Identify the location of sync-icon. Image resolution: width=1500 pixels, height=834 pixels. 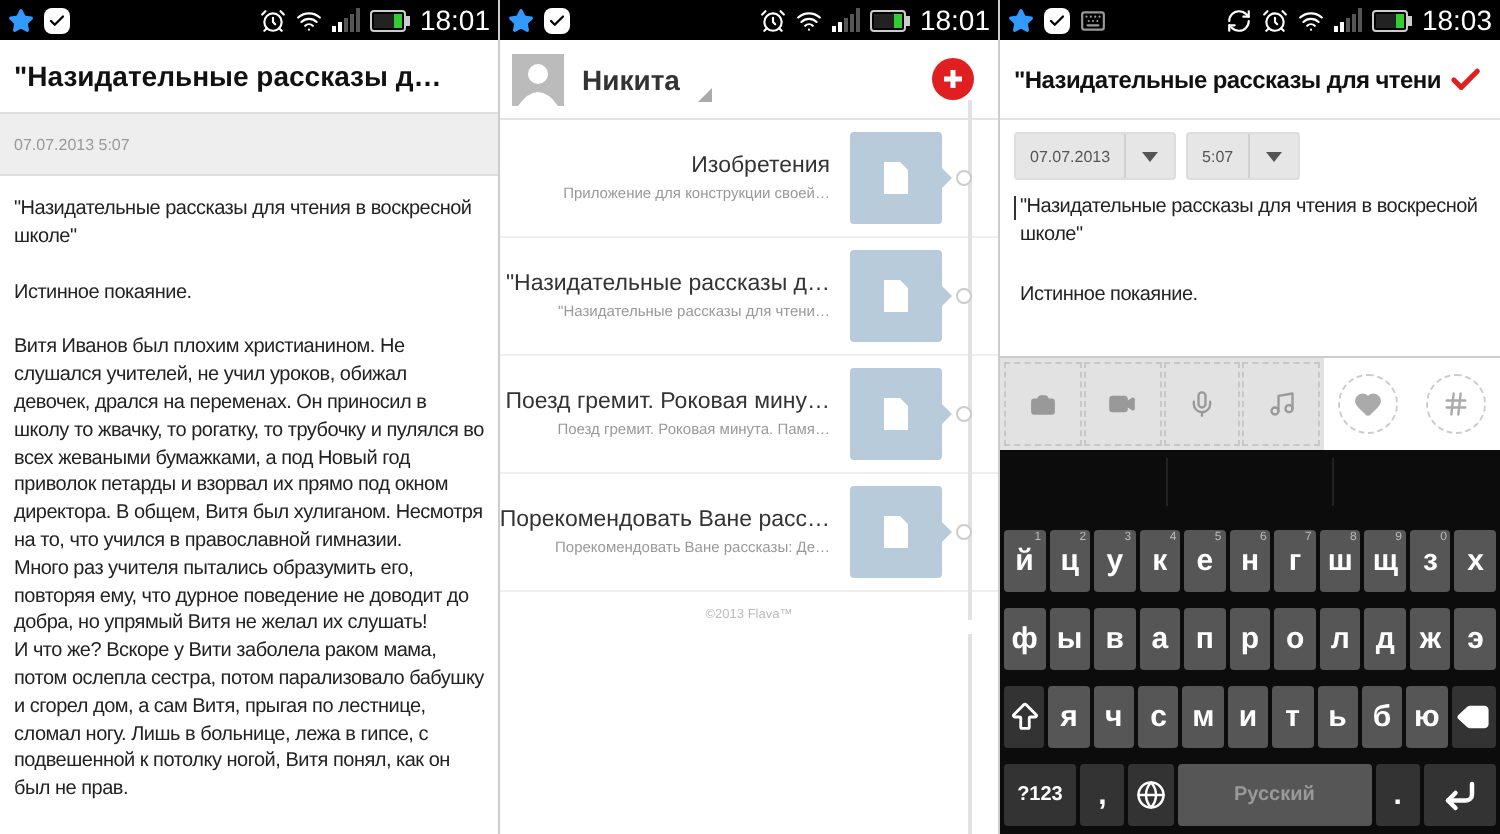
(1238, 20).